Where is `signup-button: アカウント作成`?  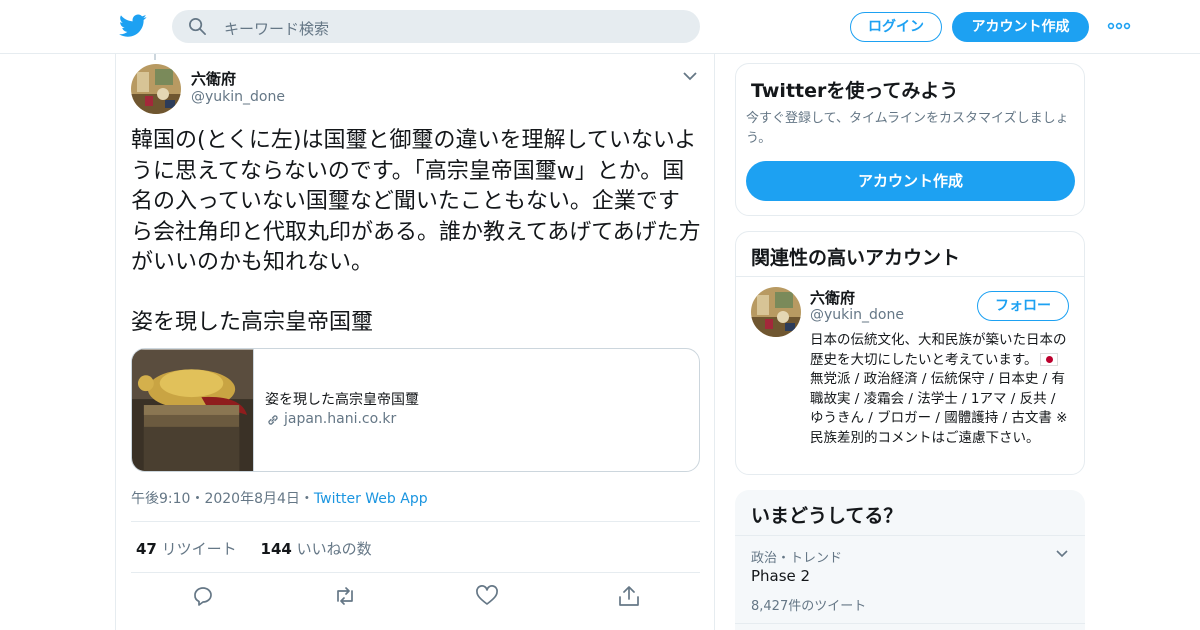
signup-button: アカウント作成 is located at coordinates (1020, 27).